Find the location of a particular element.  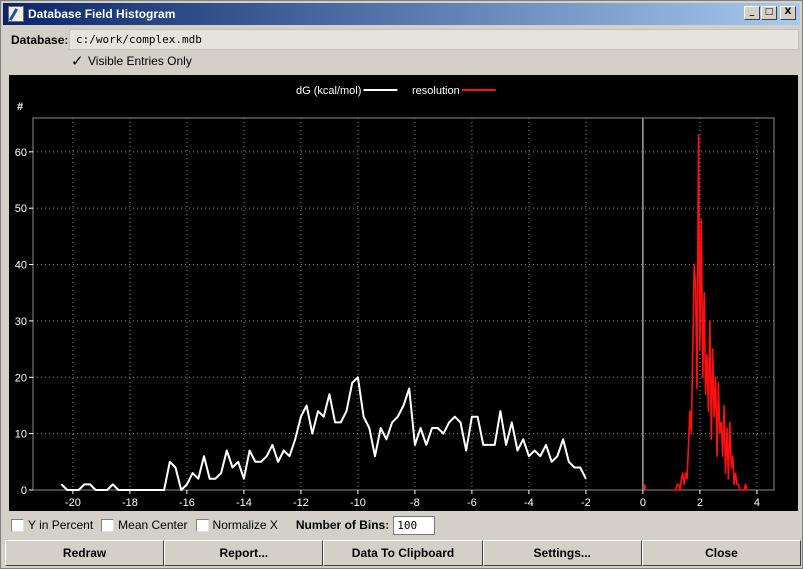

normalize-x-checkbox: Normalize X is located at coordinates (236, 525).